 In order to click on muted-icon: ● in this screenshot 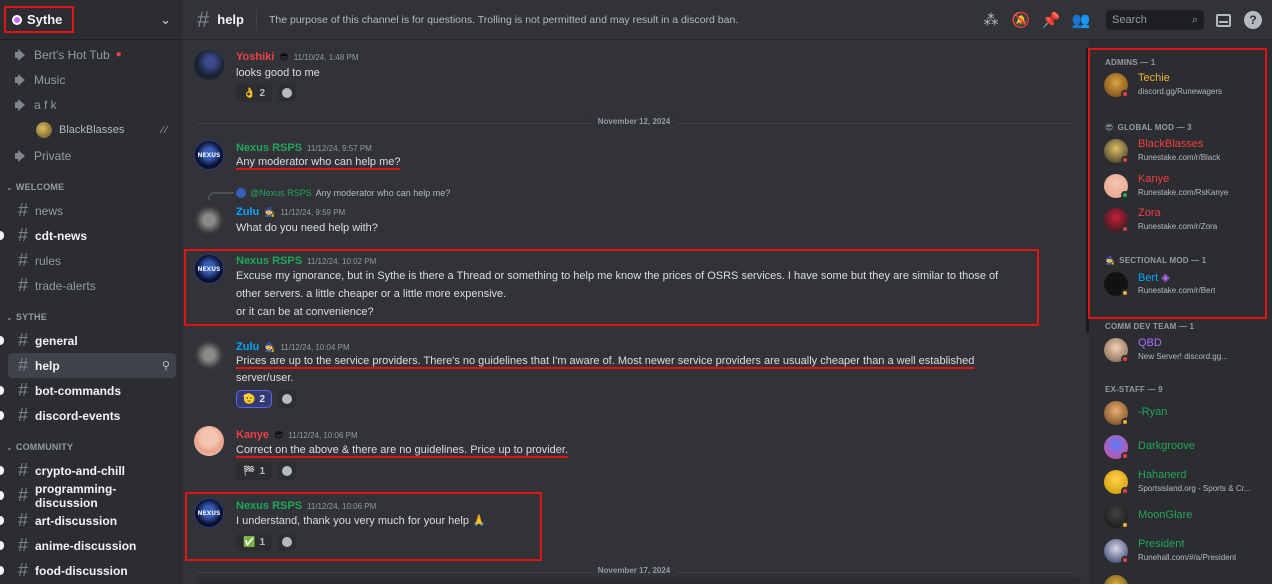, I will do `click(118, 54)`.